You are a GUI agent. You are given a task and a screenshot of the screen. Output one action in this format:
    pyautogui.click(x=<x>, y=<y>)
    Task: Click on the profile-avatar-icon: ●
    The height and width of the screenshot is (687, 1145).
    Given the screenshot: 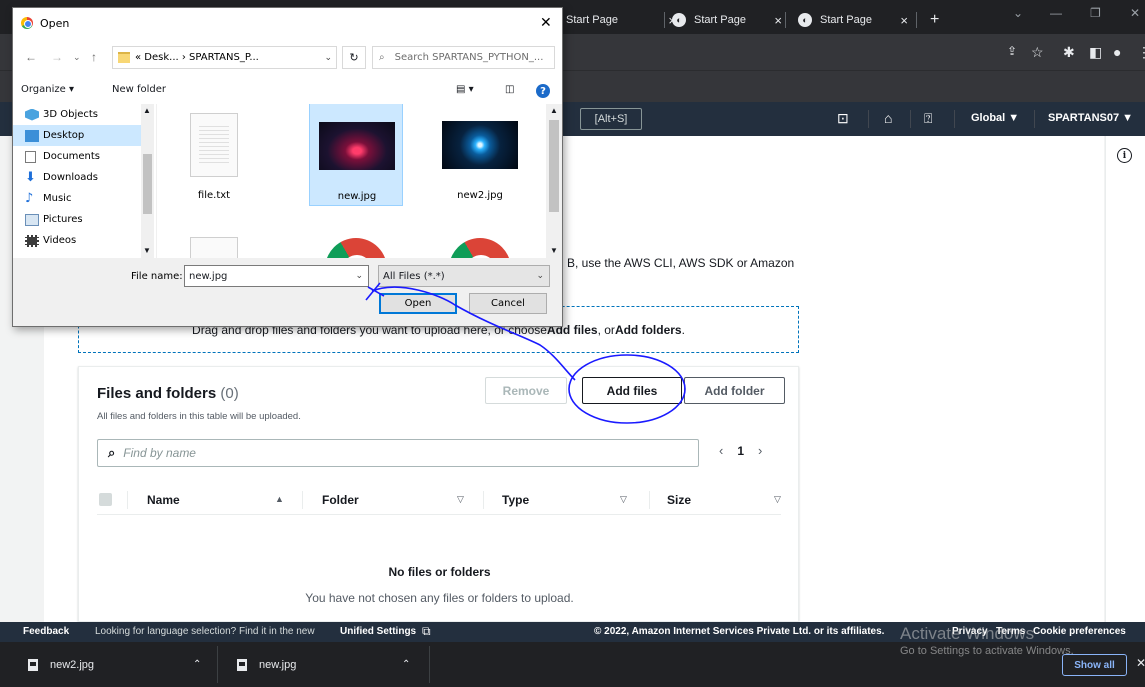 What is the action you would take?
    pyautogui.click(x=1117, y=52)
    